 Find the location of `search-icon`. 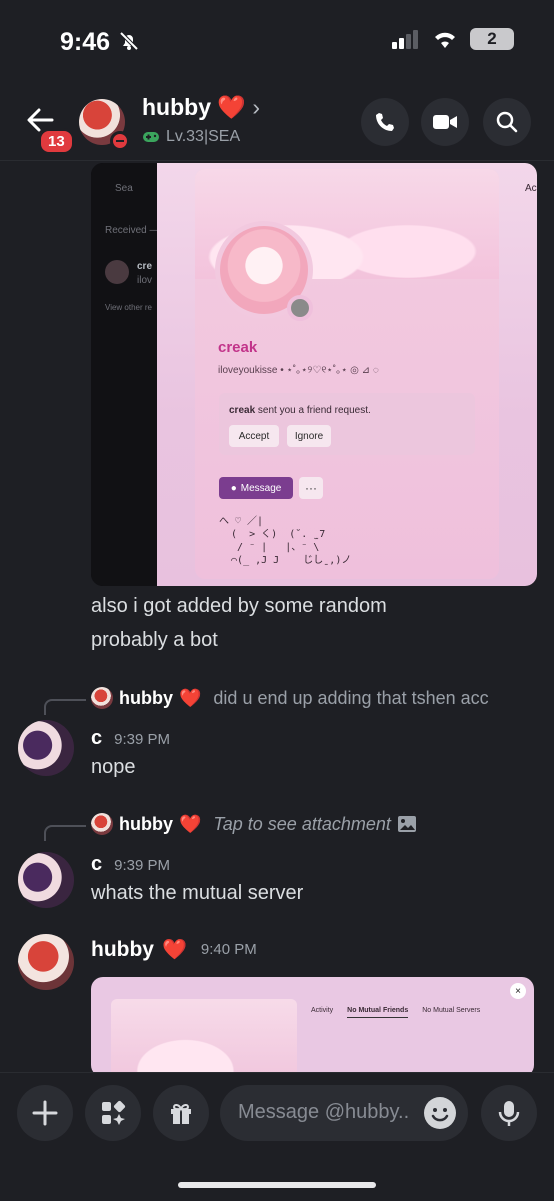

search-icon is located at coordinates (507, 122).